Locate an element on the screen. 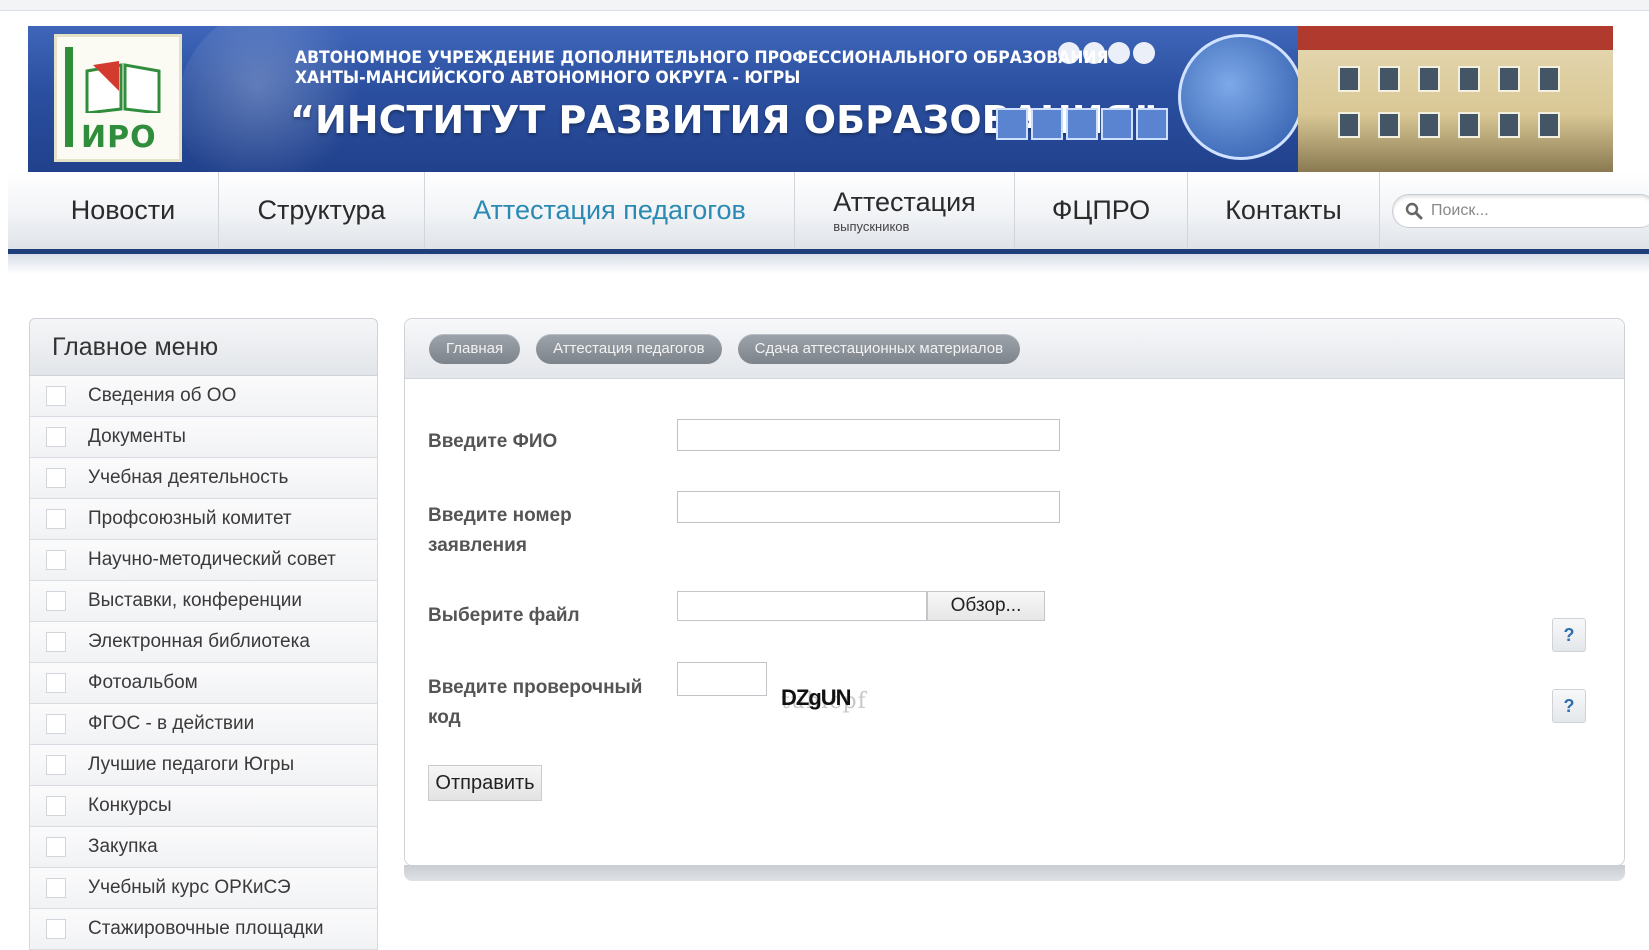 The width and height of the screenshot is (1649, 950). captcha-text: DZgUN is located at coordinates (816, 697).